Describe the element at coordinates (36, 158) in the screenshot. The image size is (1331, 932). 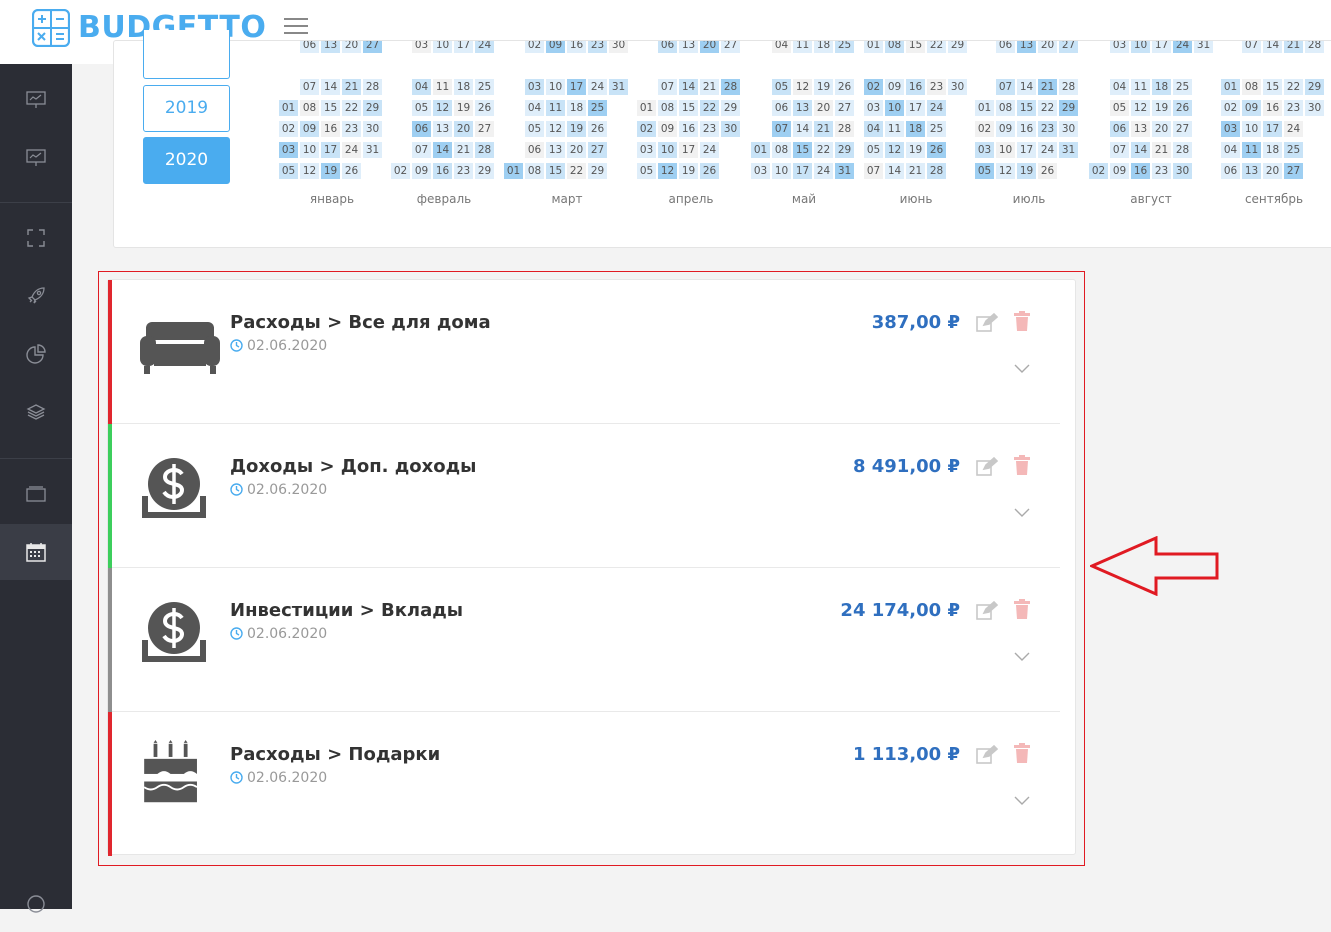
I see `sidebar-item-reports` at that location.